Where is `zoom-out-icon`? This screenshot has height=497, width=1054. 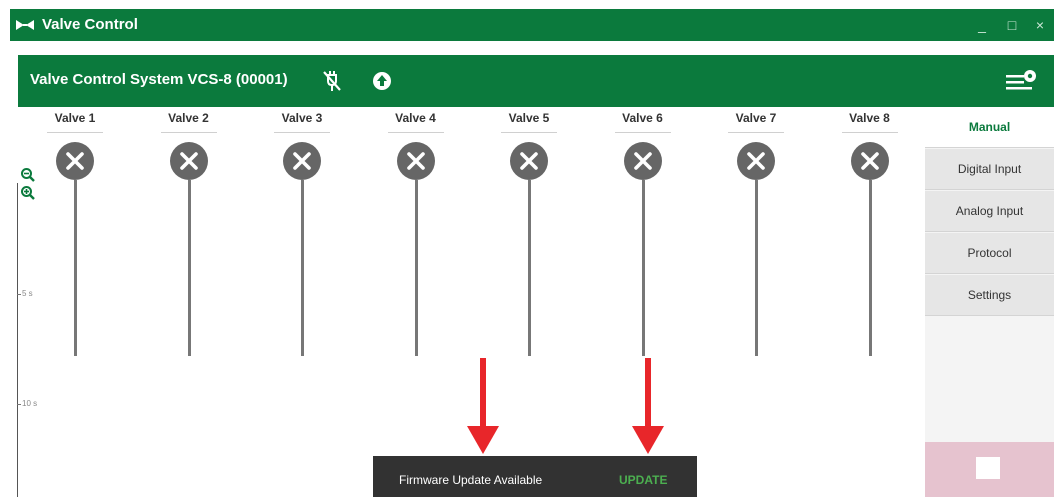 zoom-out-icon is located at coordinates (28, 175).